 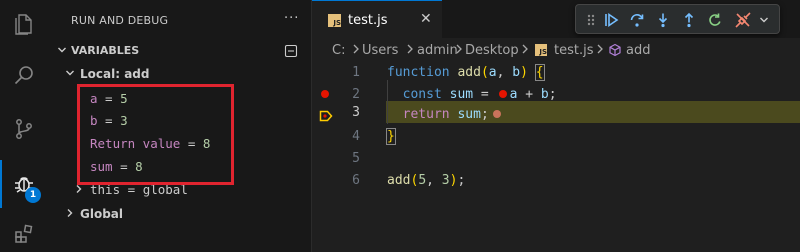 What do you see at coordinates (24, 129) in the screenshot?
I see `source-control-icon` at bounding box center [24, 129].